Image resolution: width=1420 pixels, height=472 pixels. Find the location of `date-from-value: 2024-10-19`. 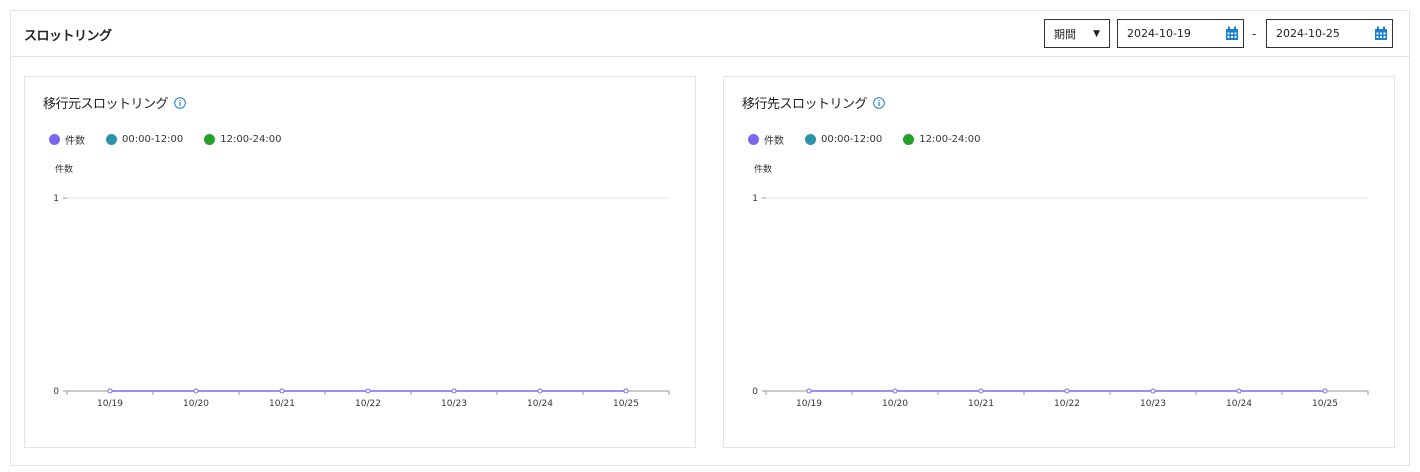

date-from-value: 2024-10-19 is located at coordinates (1159, 33).